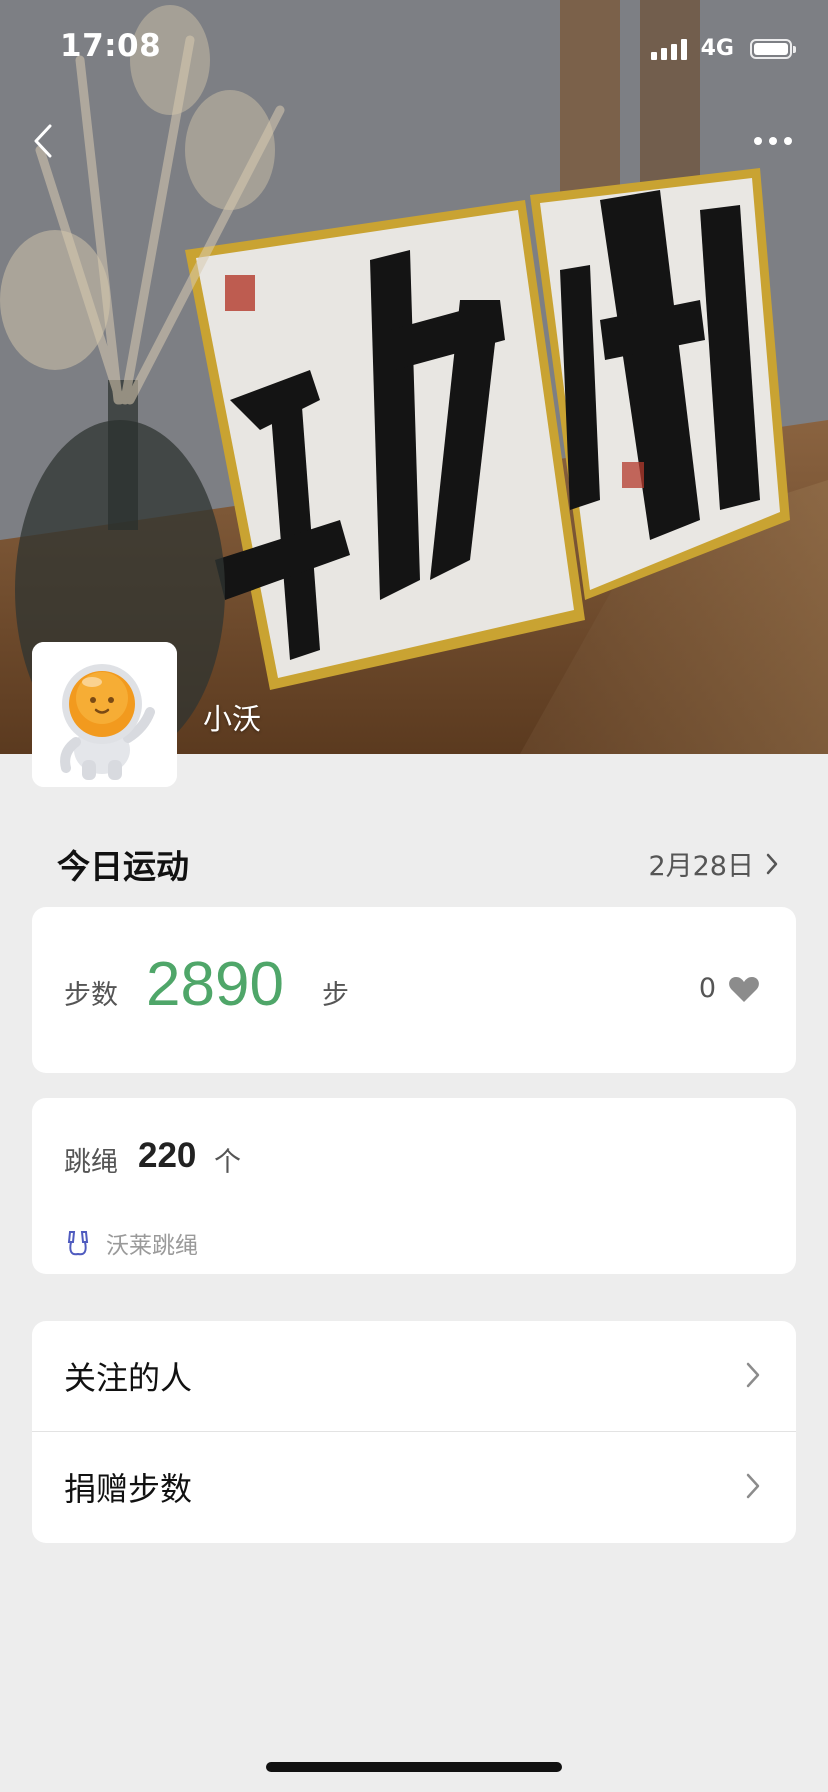 This screenshot has width=828, height=1792. Describe the element at coordinates (414, 1767) in the screenshot. I see `home-indicator` at that location.